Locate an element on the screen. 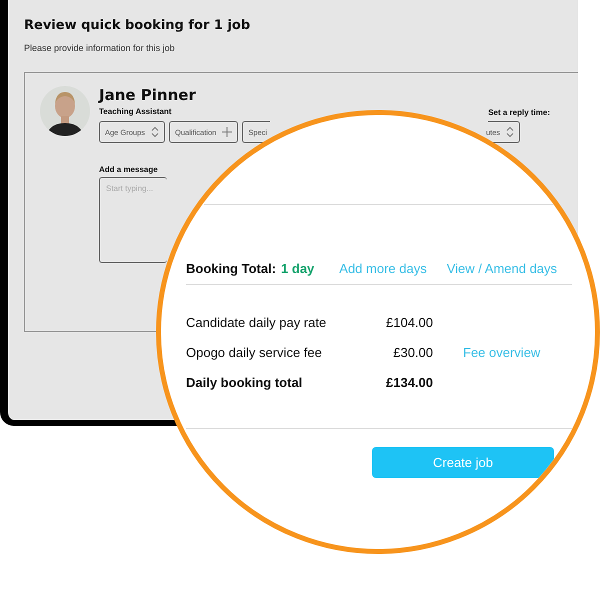 Image resolution: width=600 pixels, height=600 pixels. plus-icon is located at coordinates (227, 132).